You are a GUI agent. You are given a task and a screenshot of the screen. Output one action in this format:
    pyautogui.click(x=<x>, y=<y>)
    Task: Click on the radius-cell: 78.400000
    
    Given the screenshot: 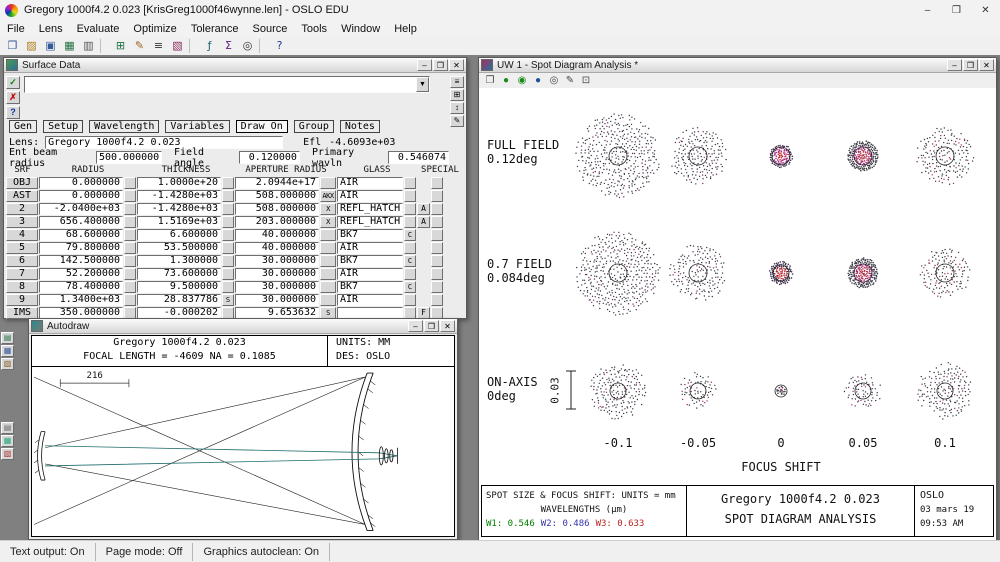 What is the action you would take?
    pyautogui.click(x=81, y=287)
    